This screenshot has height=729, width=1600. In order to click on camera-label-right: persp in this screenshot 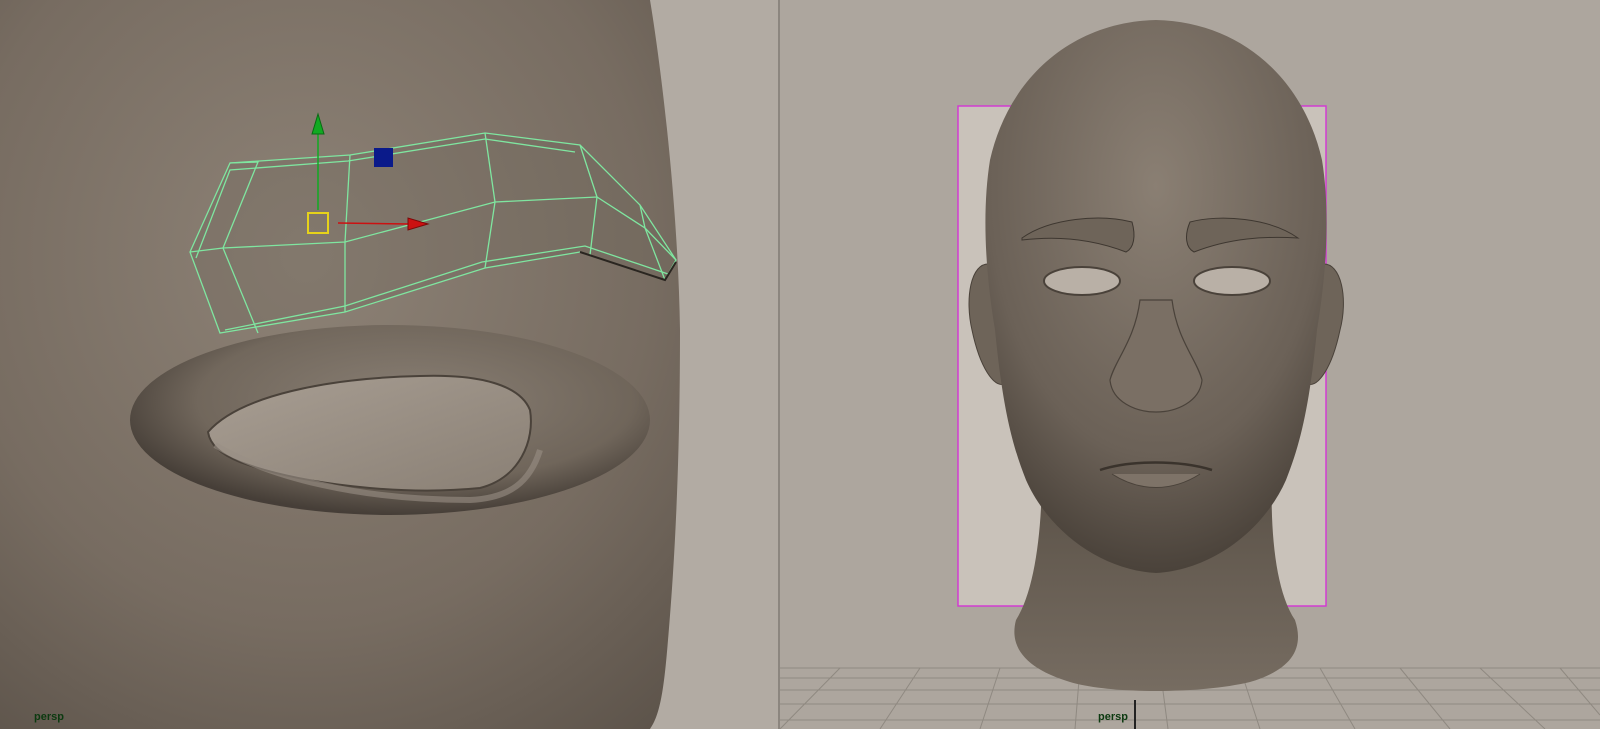, I will do `click(1113, 717)`.